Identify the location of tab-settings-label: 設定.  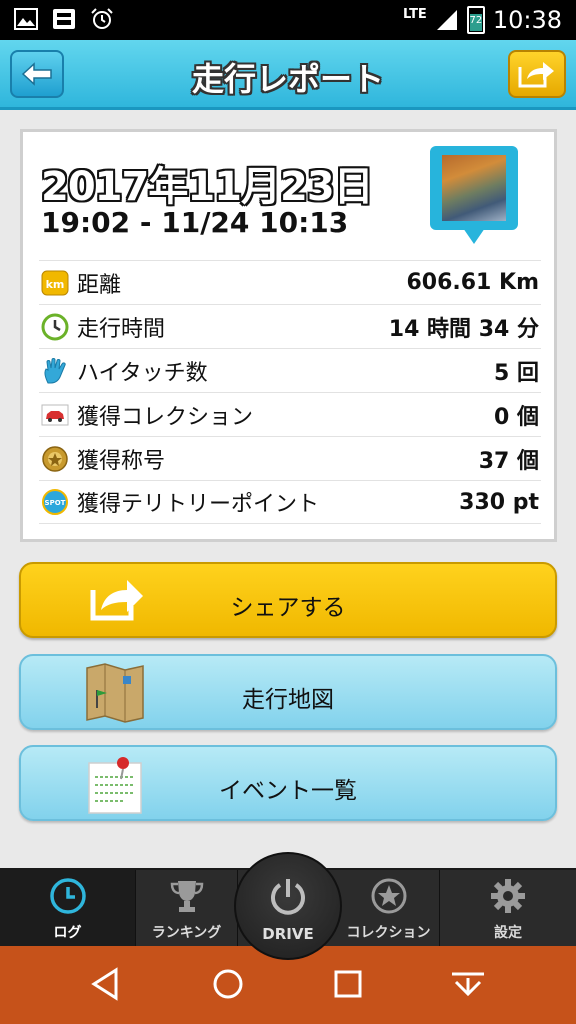
(508, 933).